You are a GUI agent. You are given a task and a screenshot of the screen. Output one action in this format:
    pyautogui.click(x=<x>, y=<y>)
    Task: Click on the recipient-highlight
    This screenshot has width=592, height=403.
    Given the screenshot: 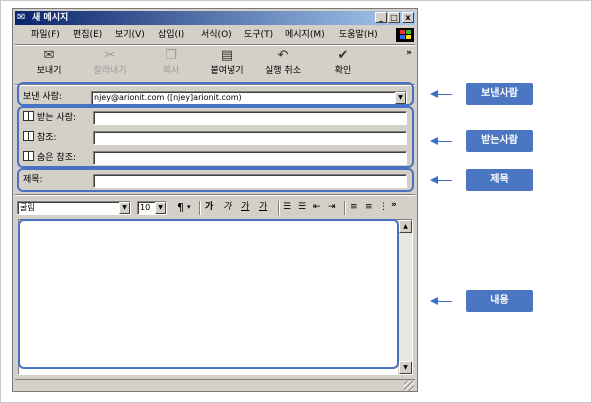 What is the action you would take?
    pyautogui.click(x=215, y=137)
    